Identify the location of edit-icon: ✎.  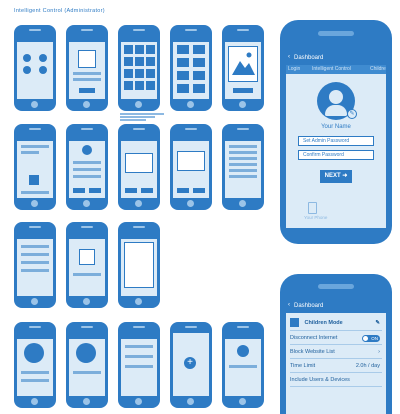
(377, 323).